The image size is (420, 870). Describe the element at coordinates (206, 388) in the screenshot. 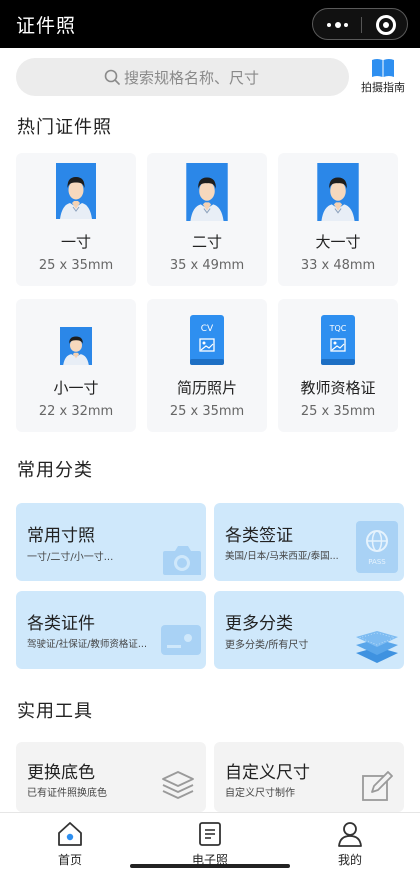

I see `photo-type-name: 简历照片` at that location.